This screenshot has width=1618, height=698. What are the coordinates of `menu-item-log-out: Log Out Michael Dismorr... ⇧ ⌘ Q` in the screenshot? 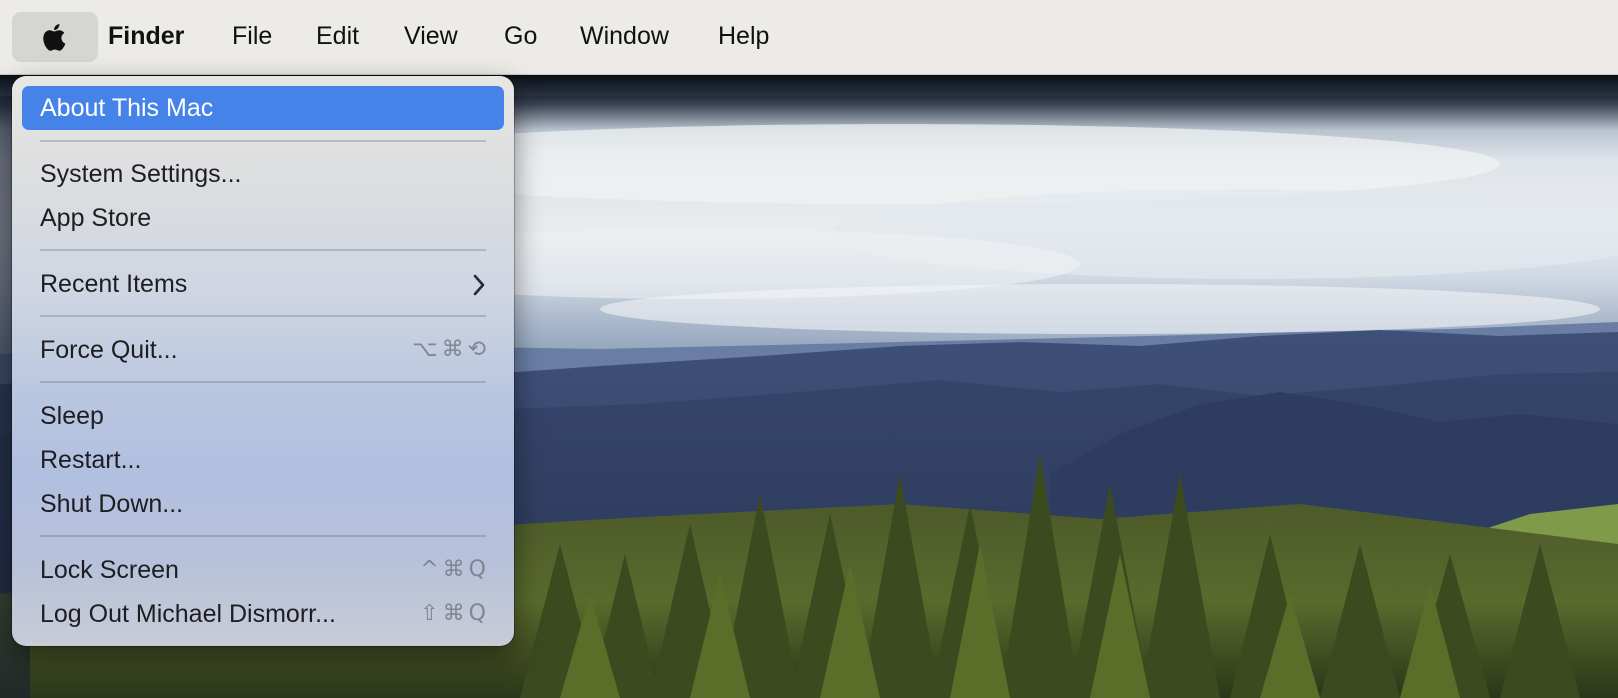 It's located at (263, 614).